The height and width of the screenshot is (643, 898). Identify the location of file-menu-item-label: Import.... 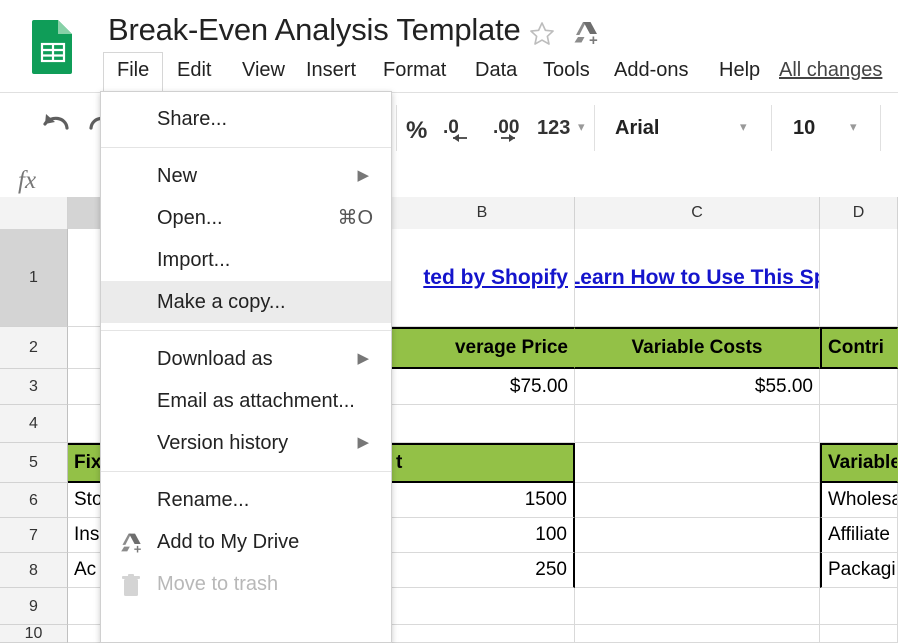
(194, 260).